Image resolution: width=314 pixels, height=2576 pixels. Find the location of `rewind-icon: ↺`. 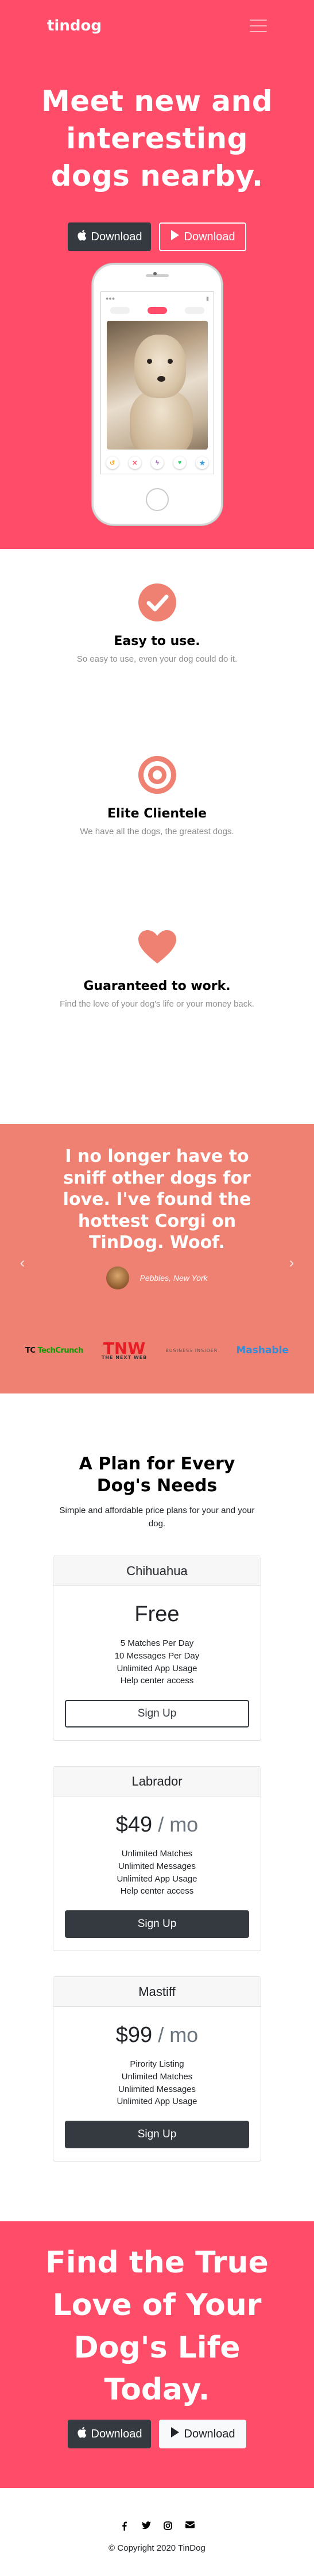

rewind-icon: ↺ is located at coordinates (112, 462).